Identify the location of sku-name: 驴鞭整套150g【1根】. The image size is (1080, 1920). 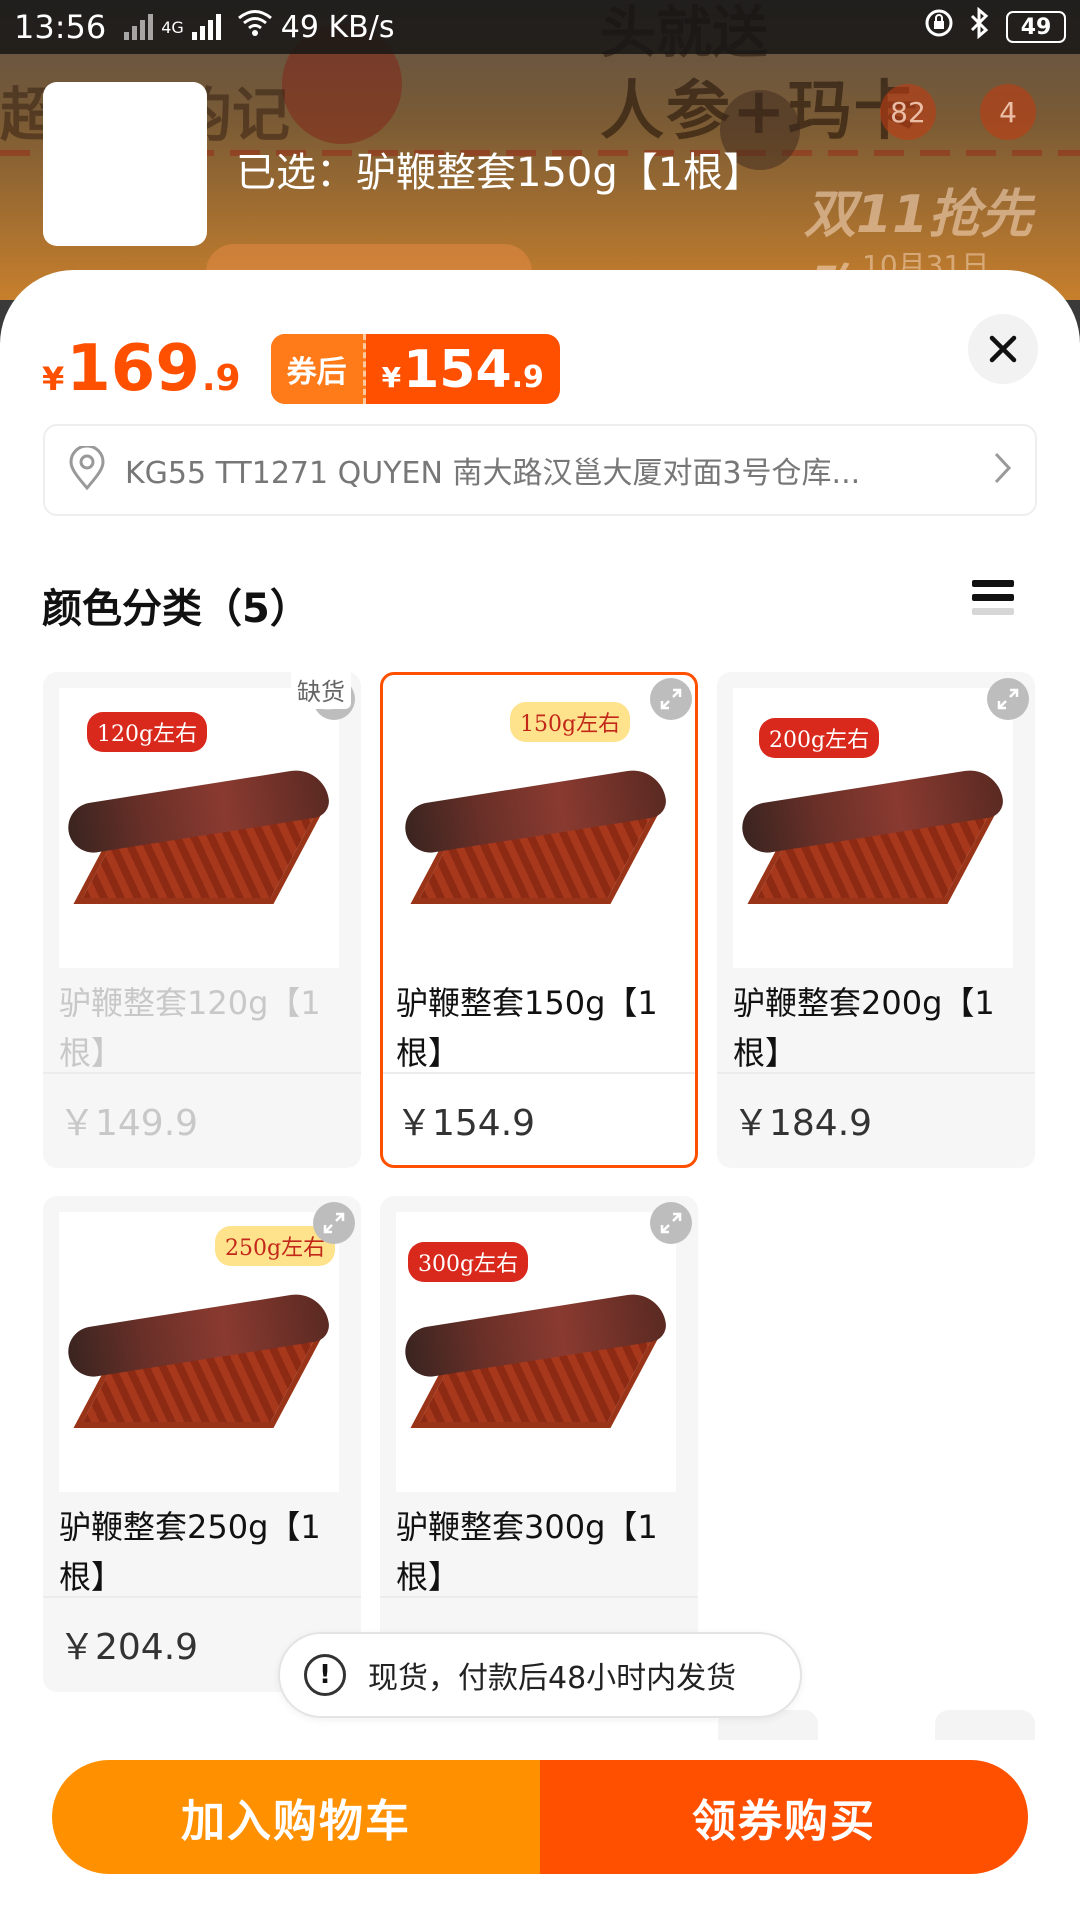
(527, 1028).